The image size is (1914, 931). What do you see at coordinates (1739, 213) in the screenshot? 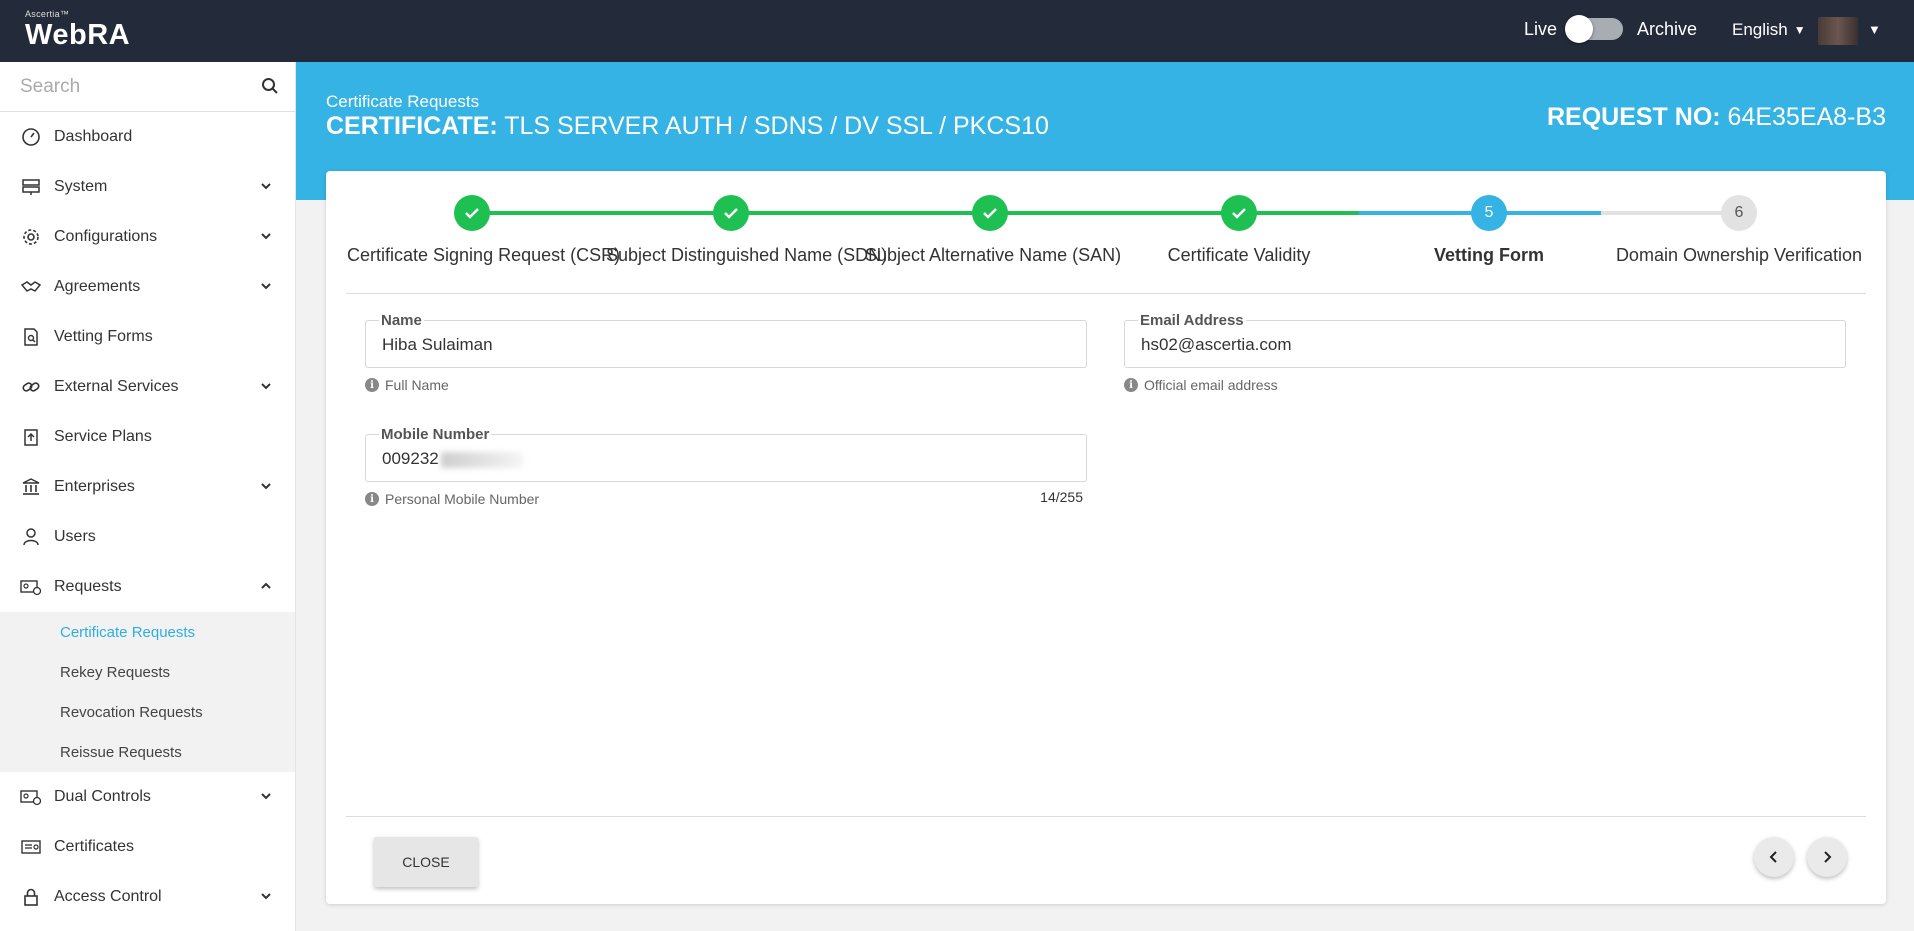
I see `step-number: 6` at bounding box center [1739, 213].